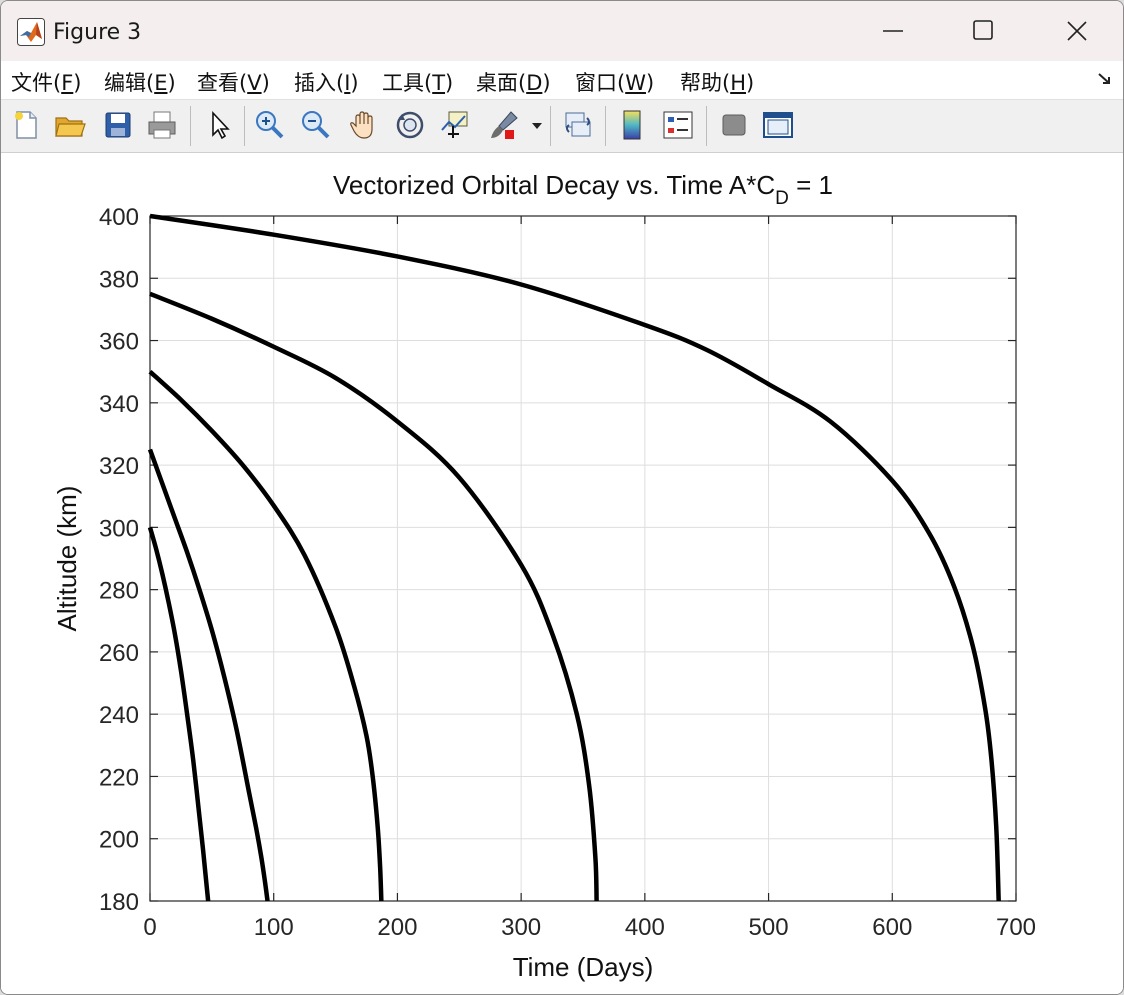 The image size is (1124, 995). I want to click on menu-desktop: 桌面(D), so click(513, 82).